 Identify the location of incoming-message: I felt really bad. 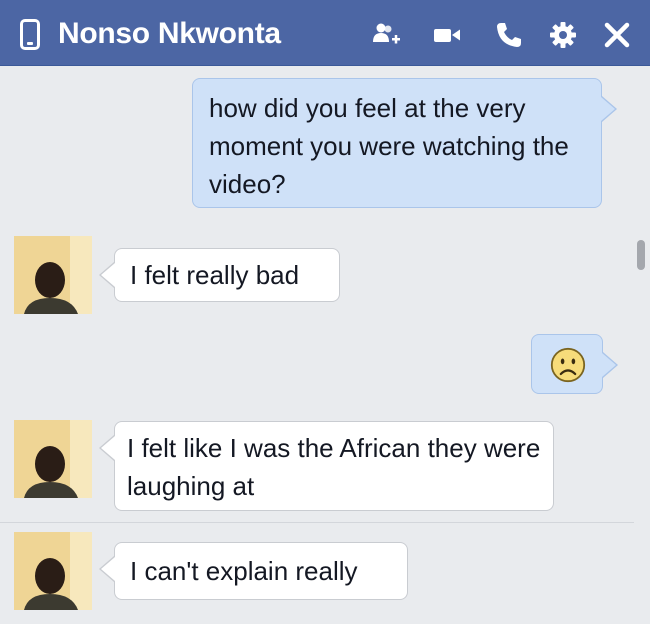
(219, 275).